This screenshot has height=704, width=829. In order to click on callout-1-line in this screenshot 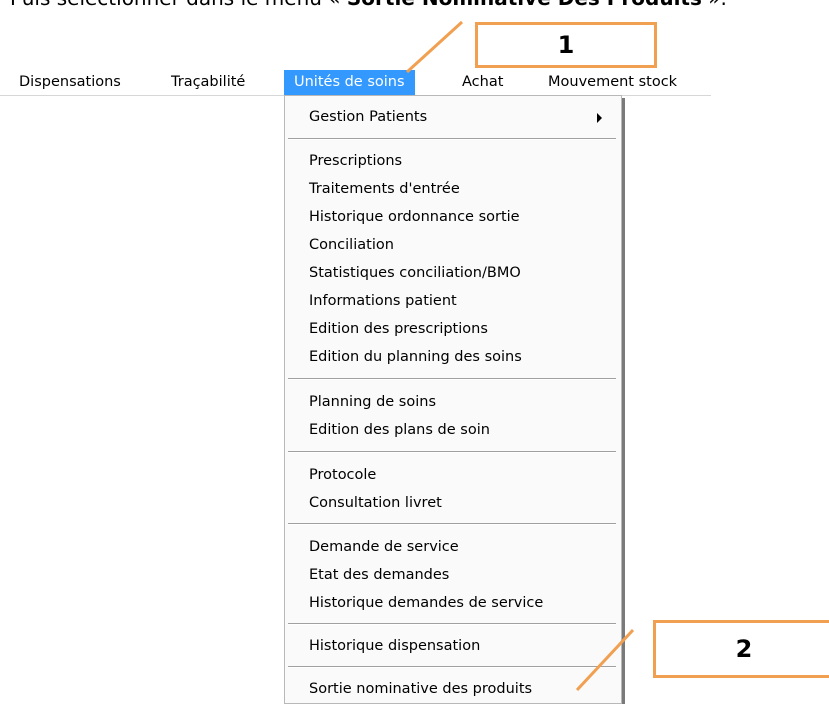, I will do `click(434, 47)`.